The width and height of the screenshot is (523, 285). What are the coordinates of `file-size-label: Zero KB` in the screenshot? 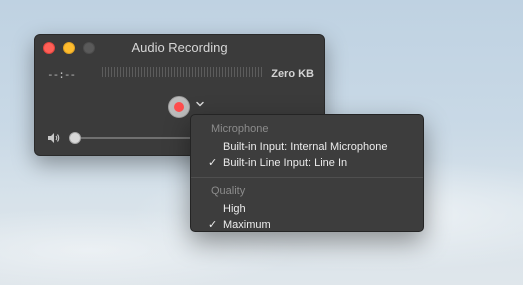 It's located at (292, 74).